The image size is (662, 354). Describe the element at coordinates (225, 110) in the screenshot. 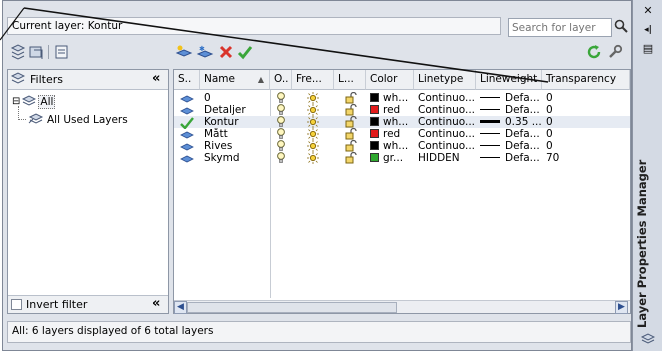

I see `layer-name: Detaljer` at that location.